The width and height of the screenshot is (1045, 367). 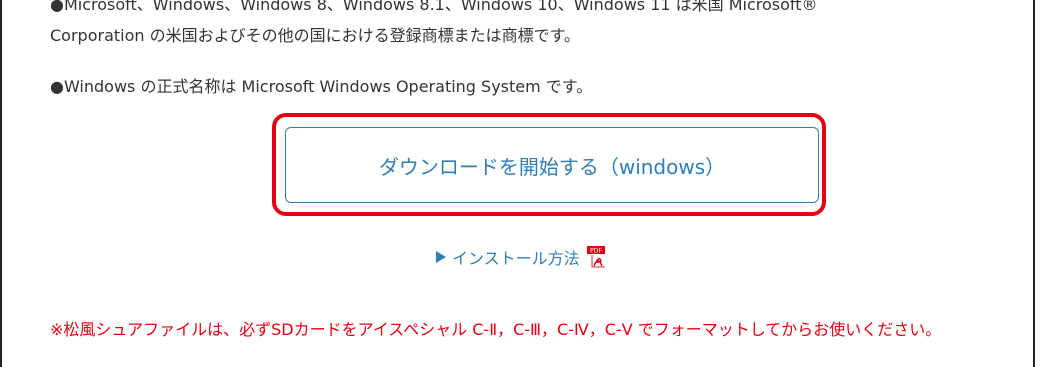 What do you see at coordinates (516, 258) in the screenshot?
I see `install-guide-label: インストール方法` at bounding box center [516, 258].